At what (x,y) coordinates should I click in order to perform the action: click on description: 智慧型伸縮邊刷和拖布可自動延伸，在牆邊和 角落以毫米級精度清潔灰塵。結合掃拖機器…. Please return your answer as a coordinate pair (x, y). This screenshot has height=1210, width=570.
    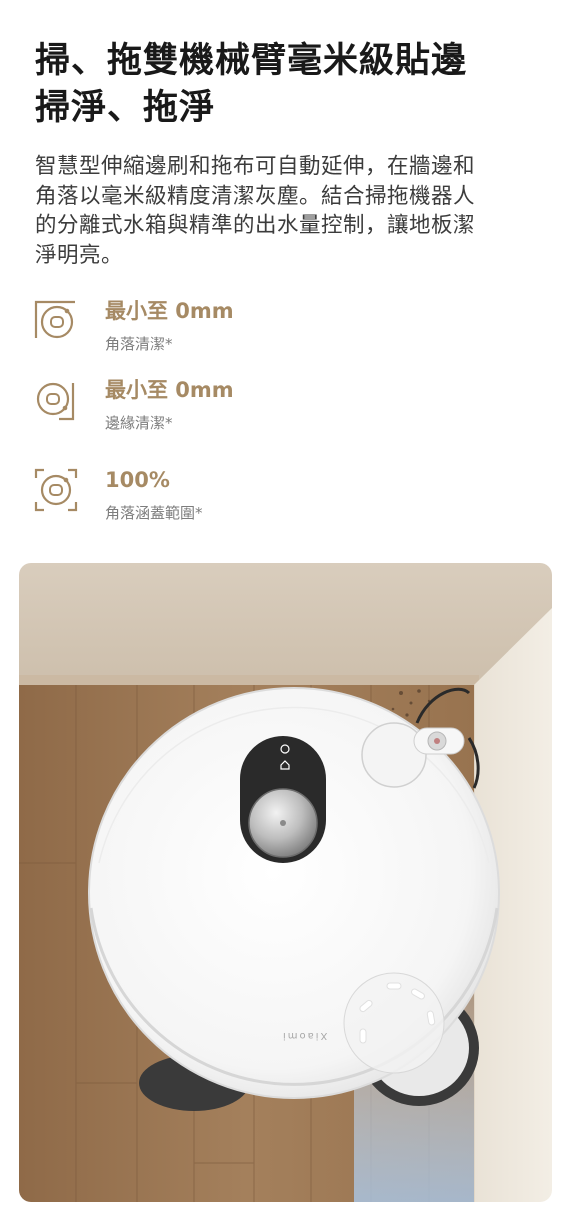
    Looking at the image, I should click on (285, 211).